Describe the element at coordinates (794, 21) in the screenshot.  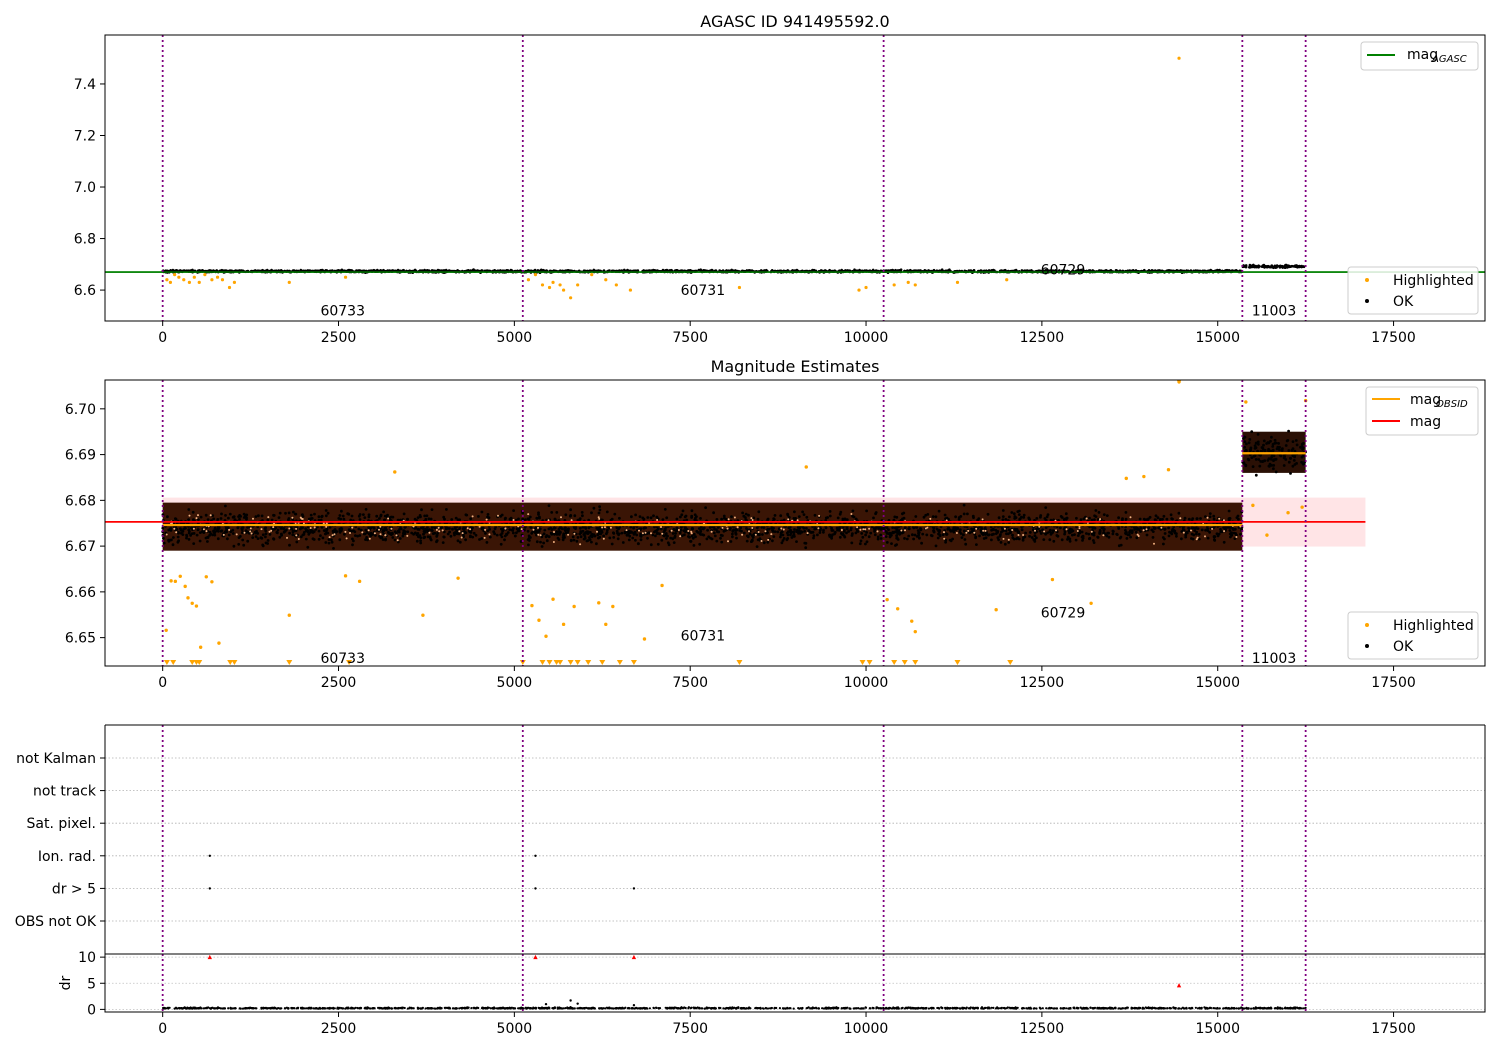
I see `chart-title: AGASC ID 941495592.0` at that location.